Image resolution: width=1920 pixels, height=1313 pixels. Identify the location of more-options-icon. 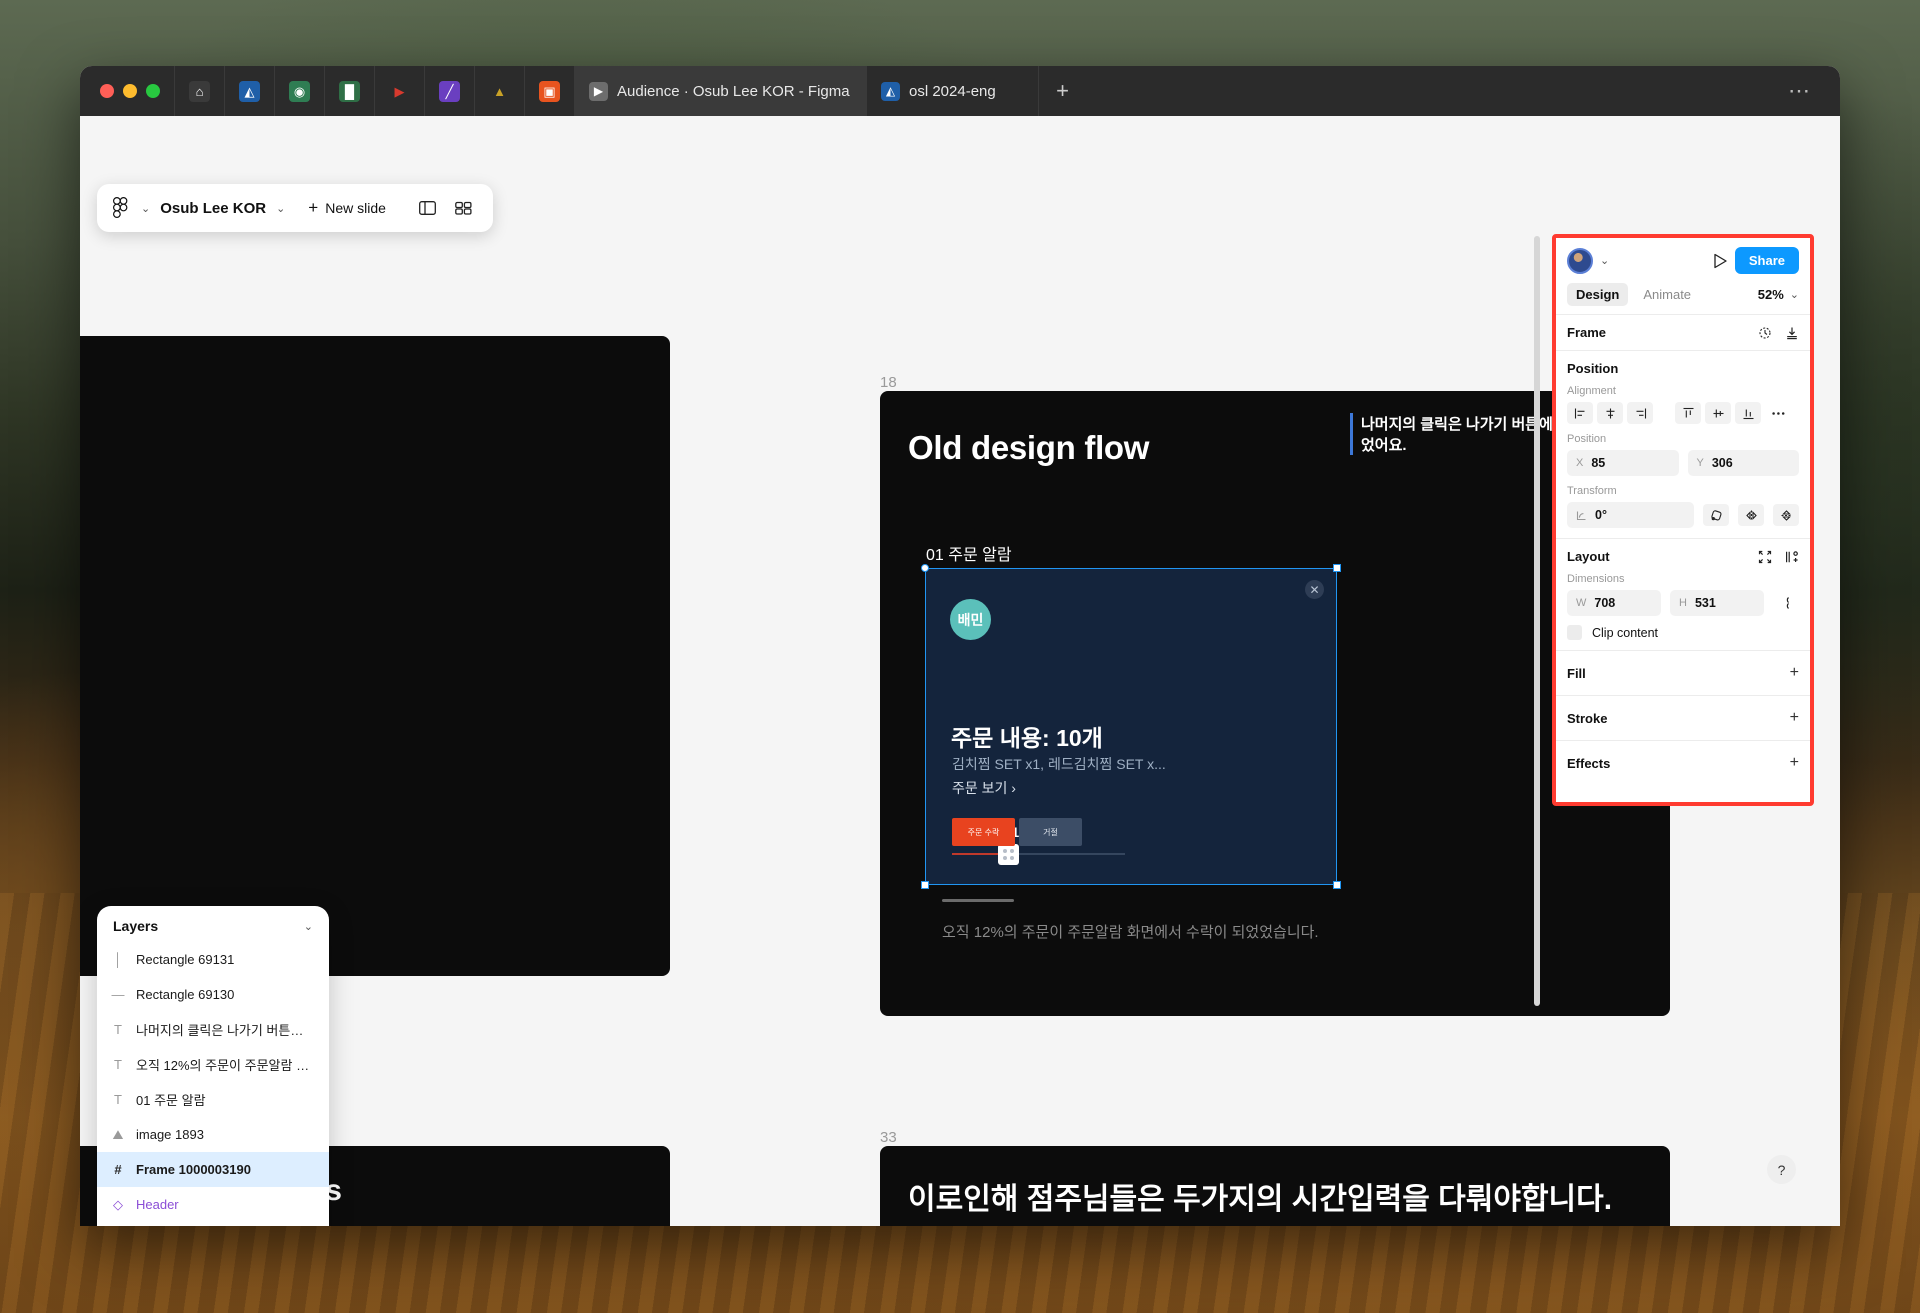
(1778, 413).